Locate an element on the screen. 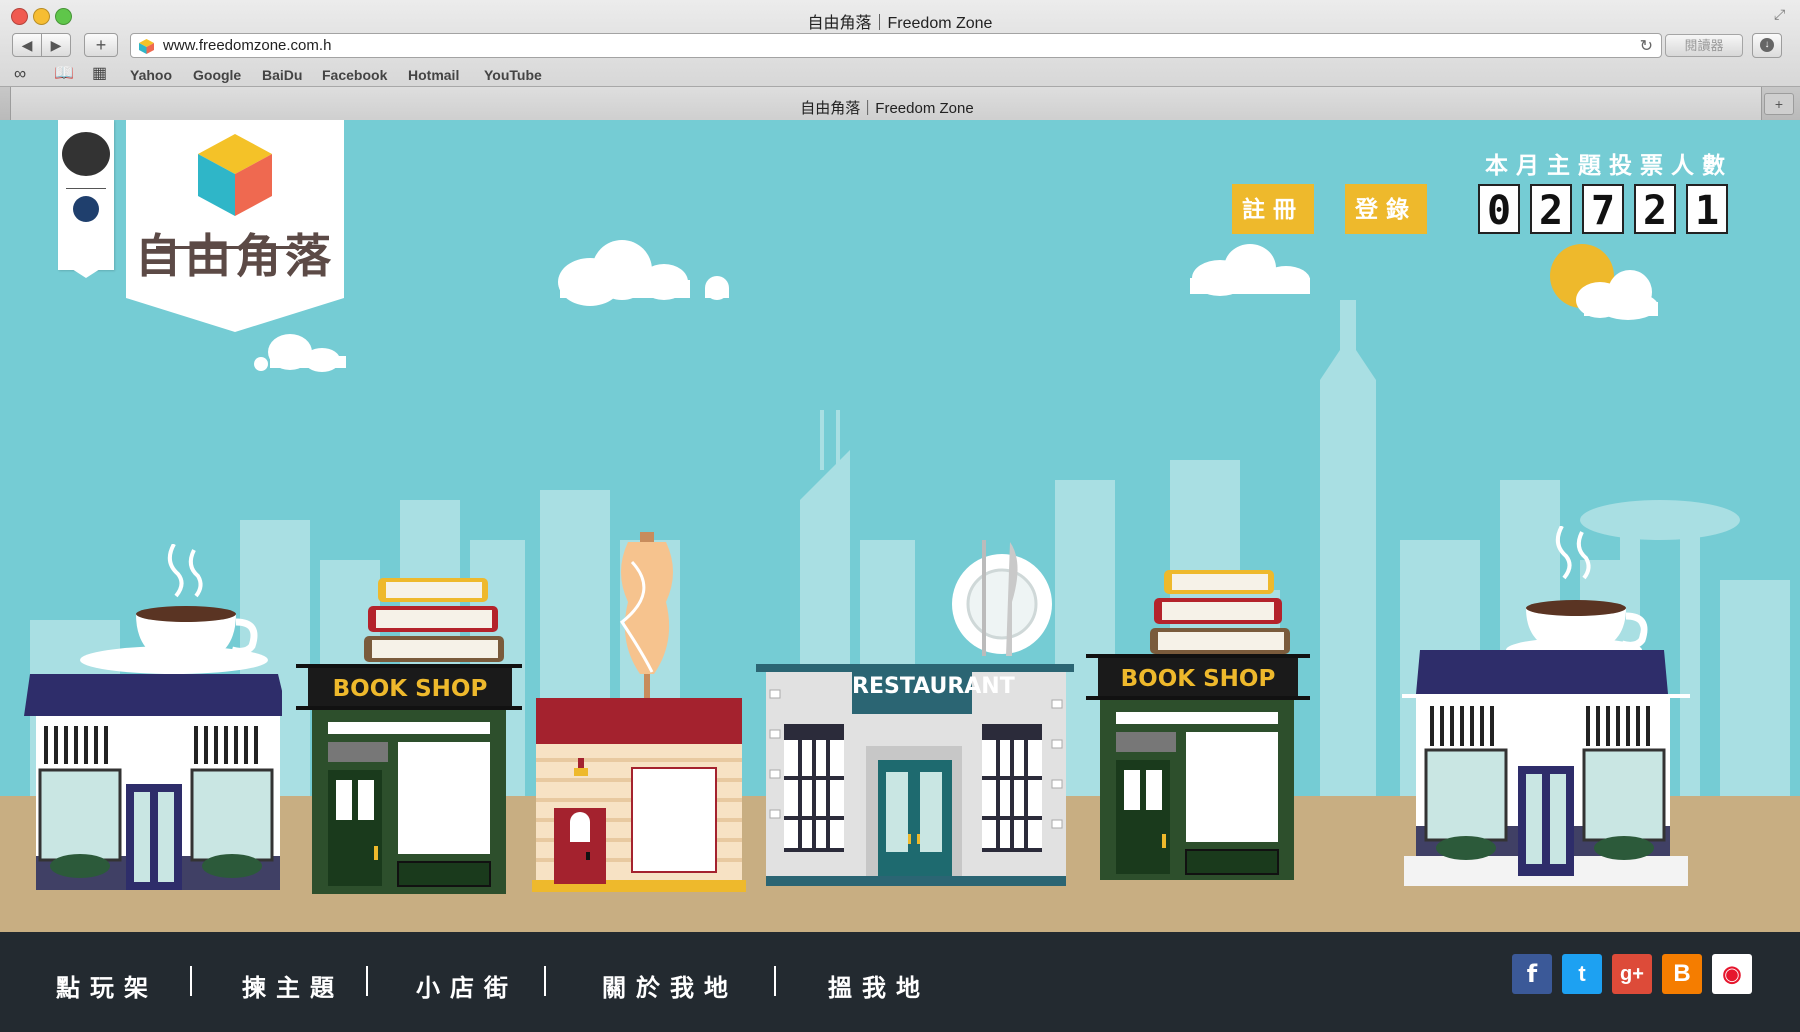 The width and height of the screenshot is (1800, 1032). bookmark-facebook: Facebook is located at coordinates (354, 75).